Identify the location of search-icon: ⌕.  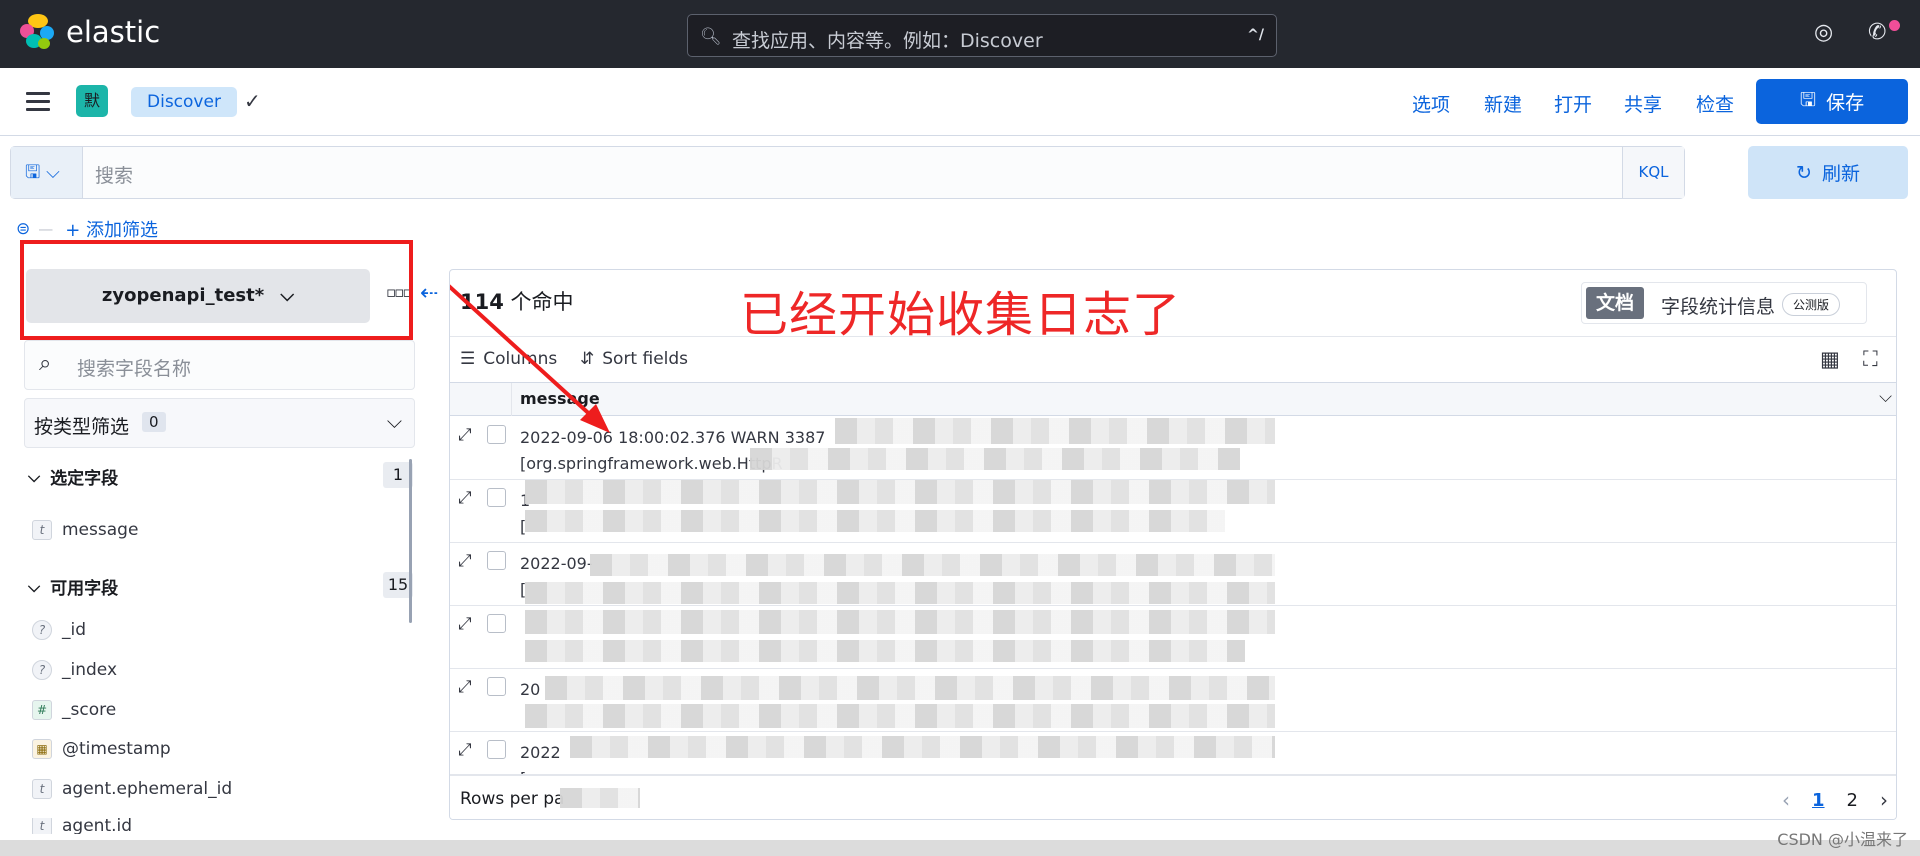
(45, 363).